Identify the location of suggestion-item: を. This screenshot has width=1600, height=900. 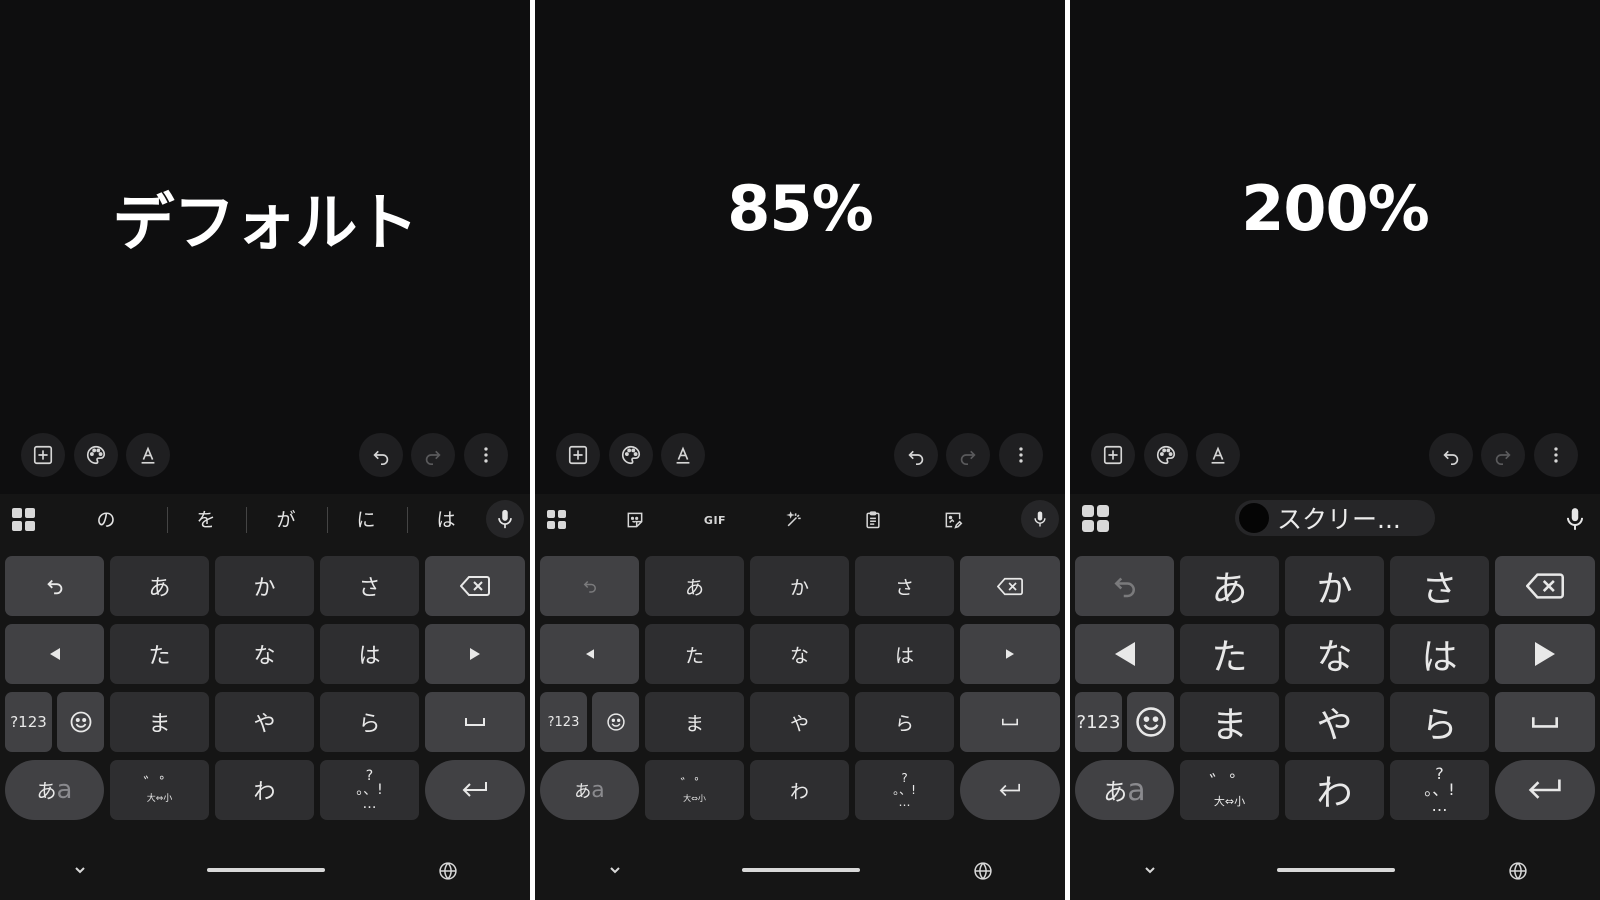
(206, 520).